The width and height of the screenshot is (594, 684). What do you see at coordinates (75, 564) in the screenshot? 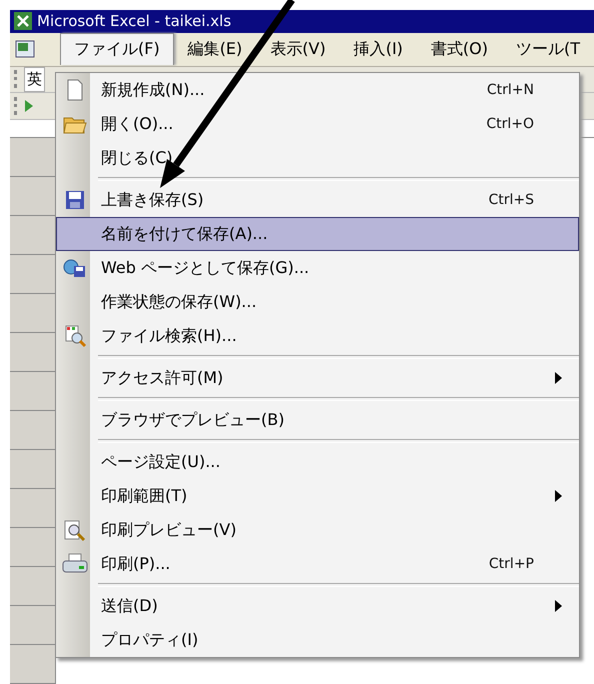
I see `printer-icon` at bounding box center [75, 564].